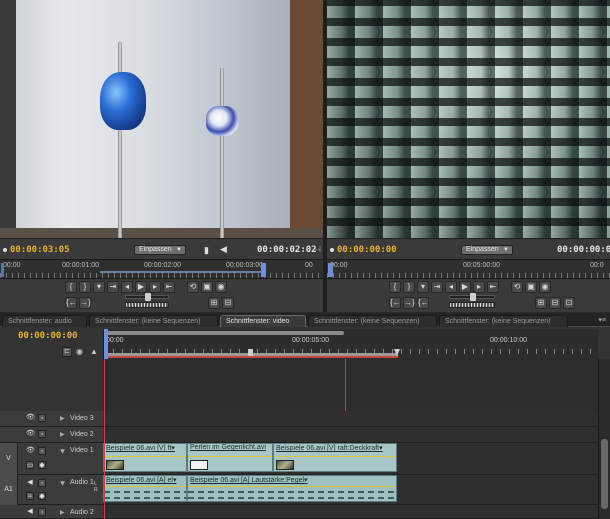  I want to click on marker-icon: ▲, so click(94, 351).